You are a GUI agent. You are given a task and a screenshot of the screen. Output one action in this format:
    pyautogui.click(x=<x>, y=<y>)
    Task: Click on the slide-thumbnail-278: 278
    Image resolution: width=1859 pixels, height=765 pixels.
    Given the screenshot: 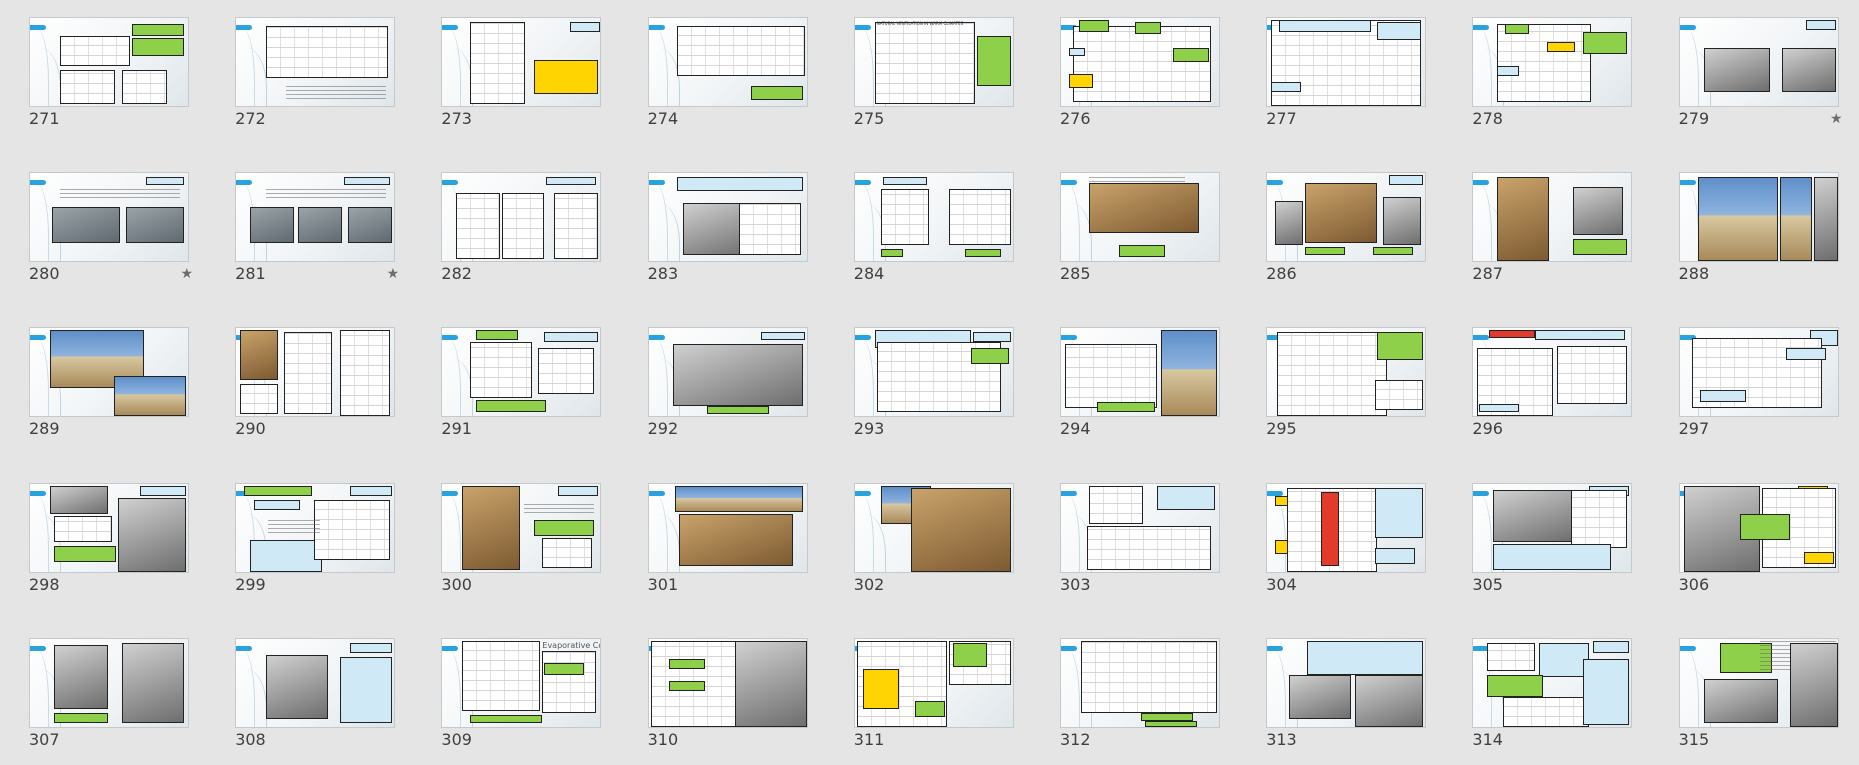 What is the action you would take?
    pyautogui.click(x=1553, y=73)
    